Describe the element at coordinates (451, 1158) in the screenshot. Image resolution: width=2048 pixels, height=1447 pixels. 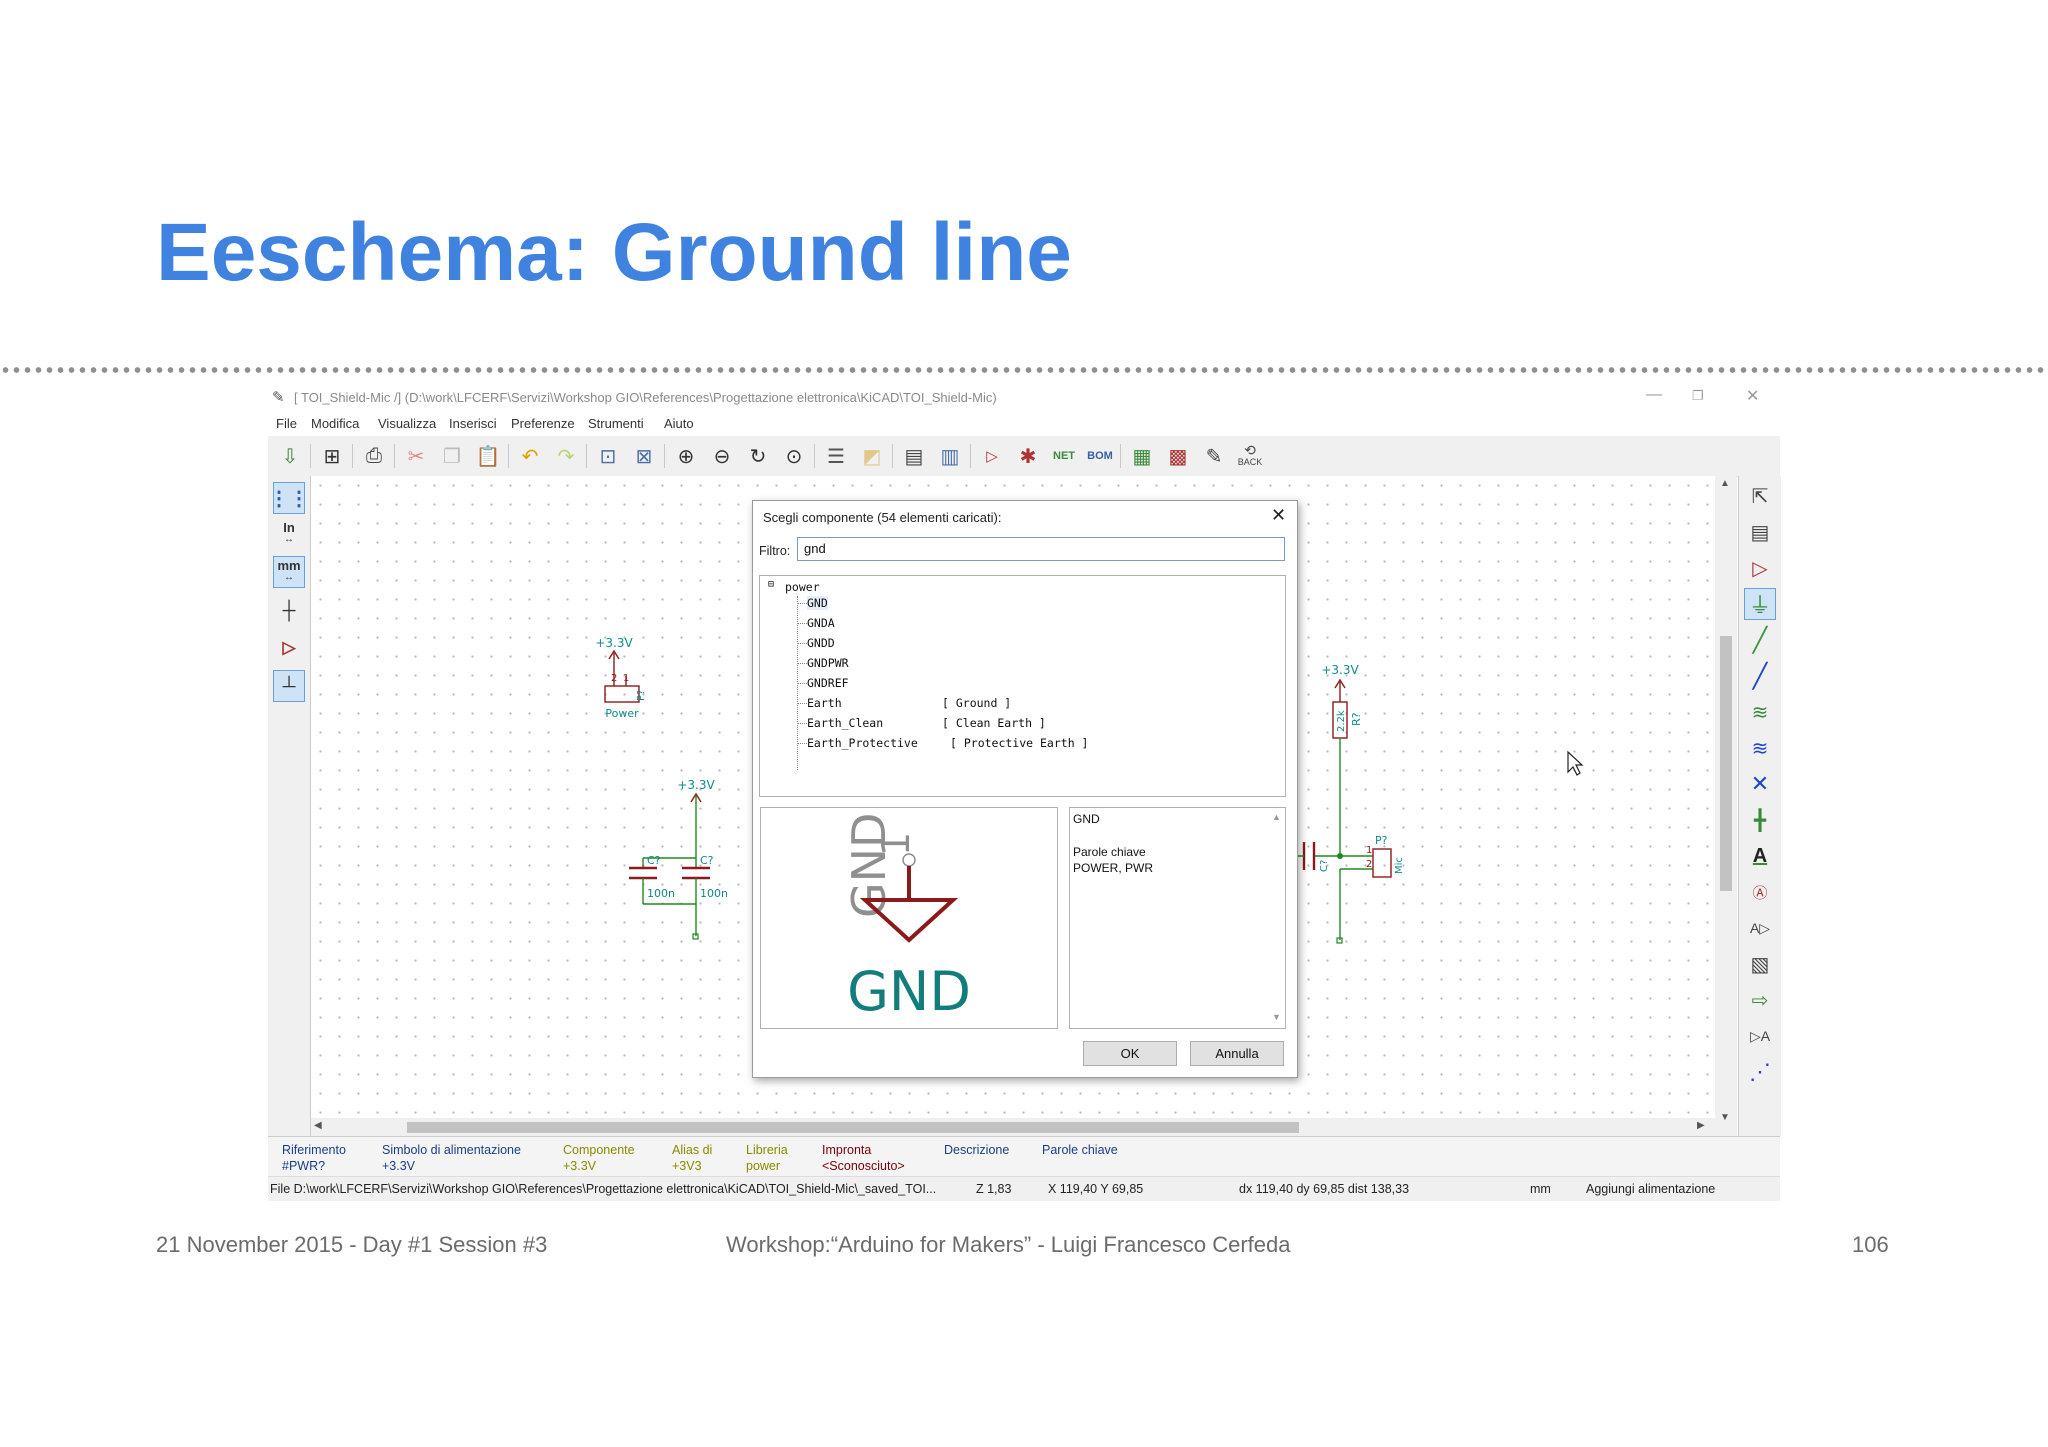
I see `info-col-power-symbol: Simbolo di alimentazione +3.3V` at that location.